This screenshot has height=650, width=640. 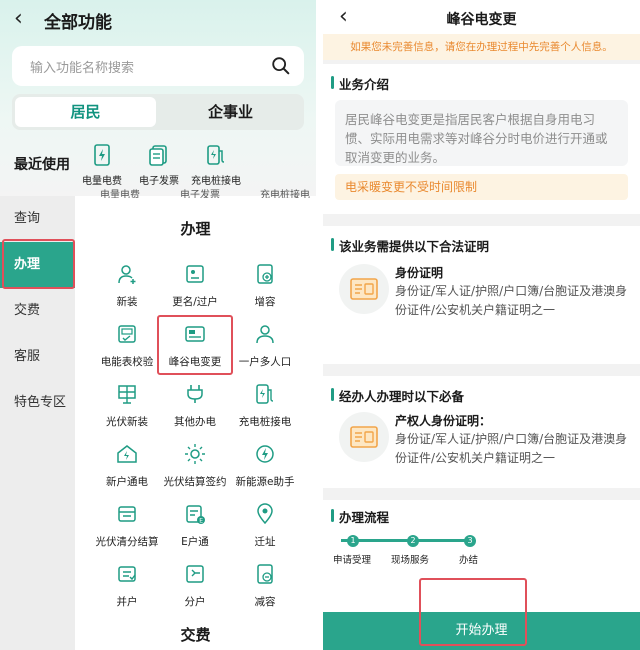 I want to click on grid-item-label: 迁址, so click(x=265, y=542).